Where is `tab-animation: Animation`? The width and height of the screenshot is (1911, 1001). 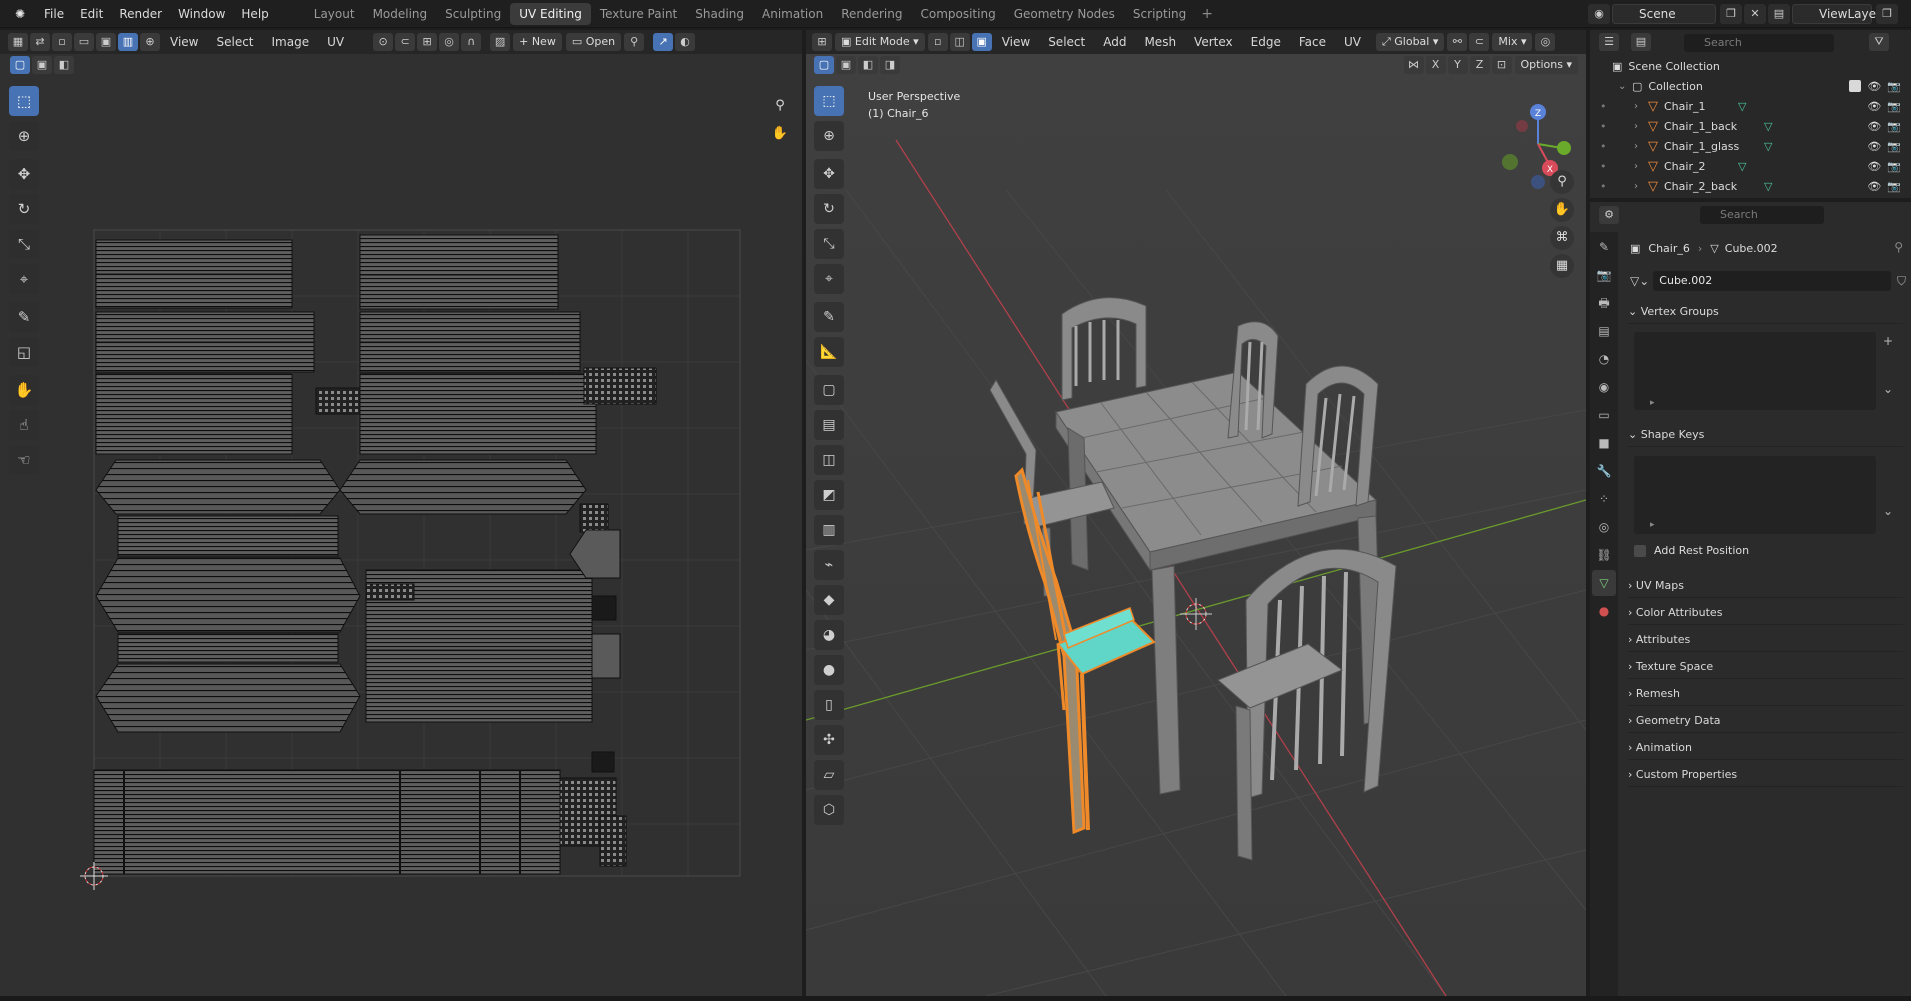 tab-animation: Animation is located at coordinates (792, 14).